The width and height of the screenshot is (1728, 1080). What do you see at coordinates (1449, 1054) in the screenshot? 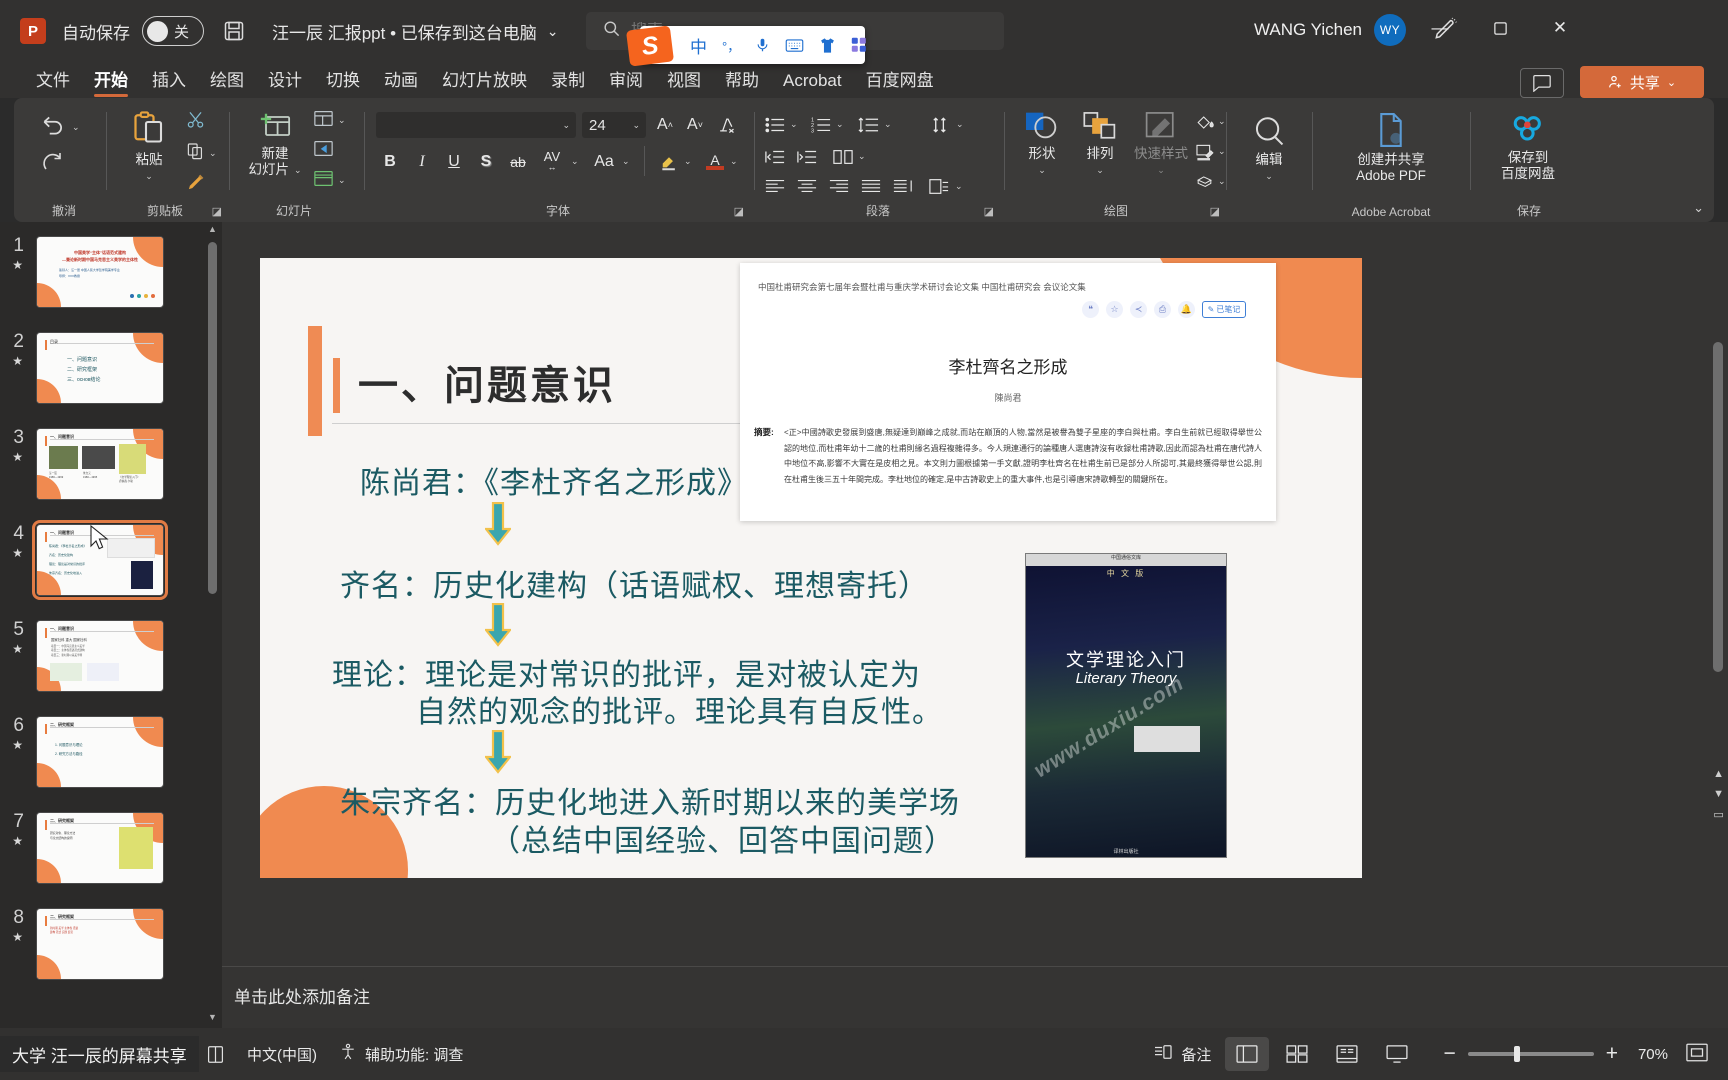
I see `zoom-out-button: −` at bounding box center [1449, 1054].